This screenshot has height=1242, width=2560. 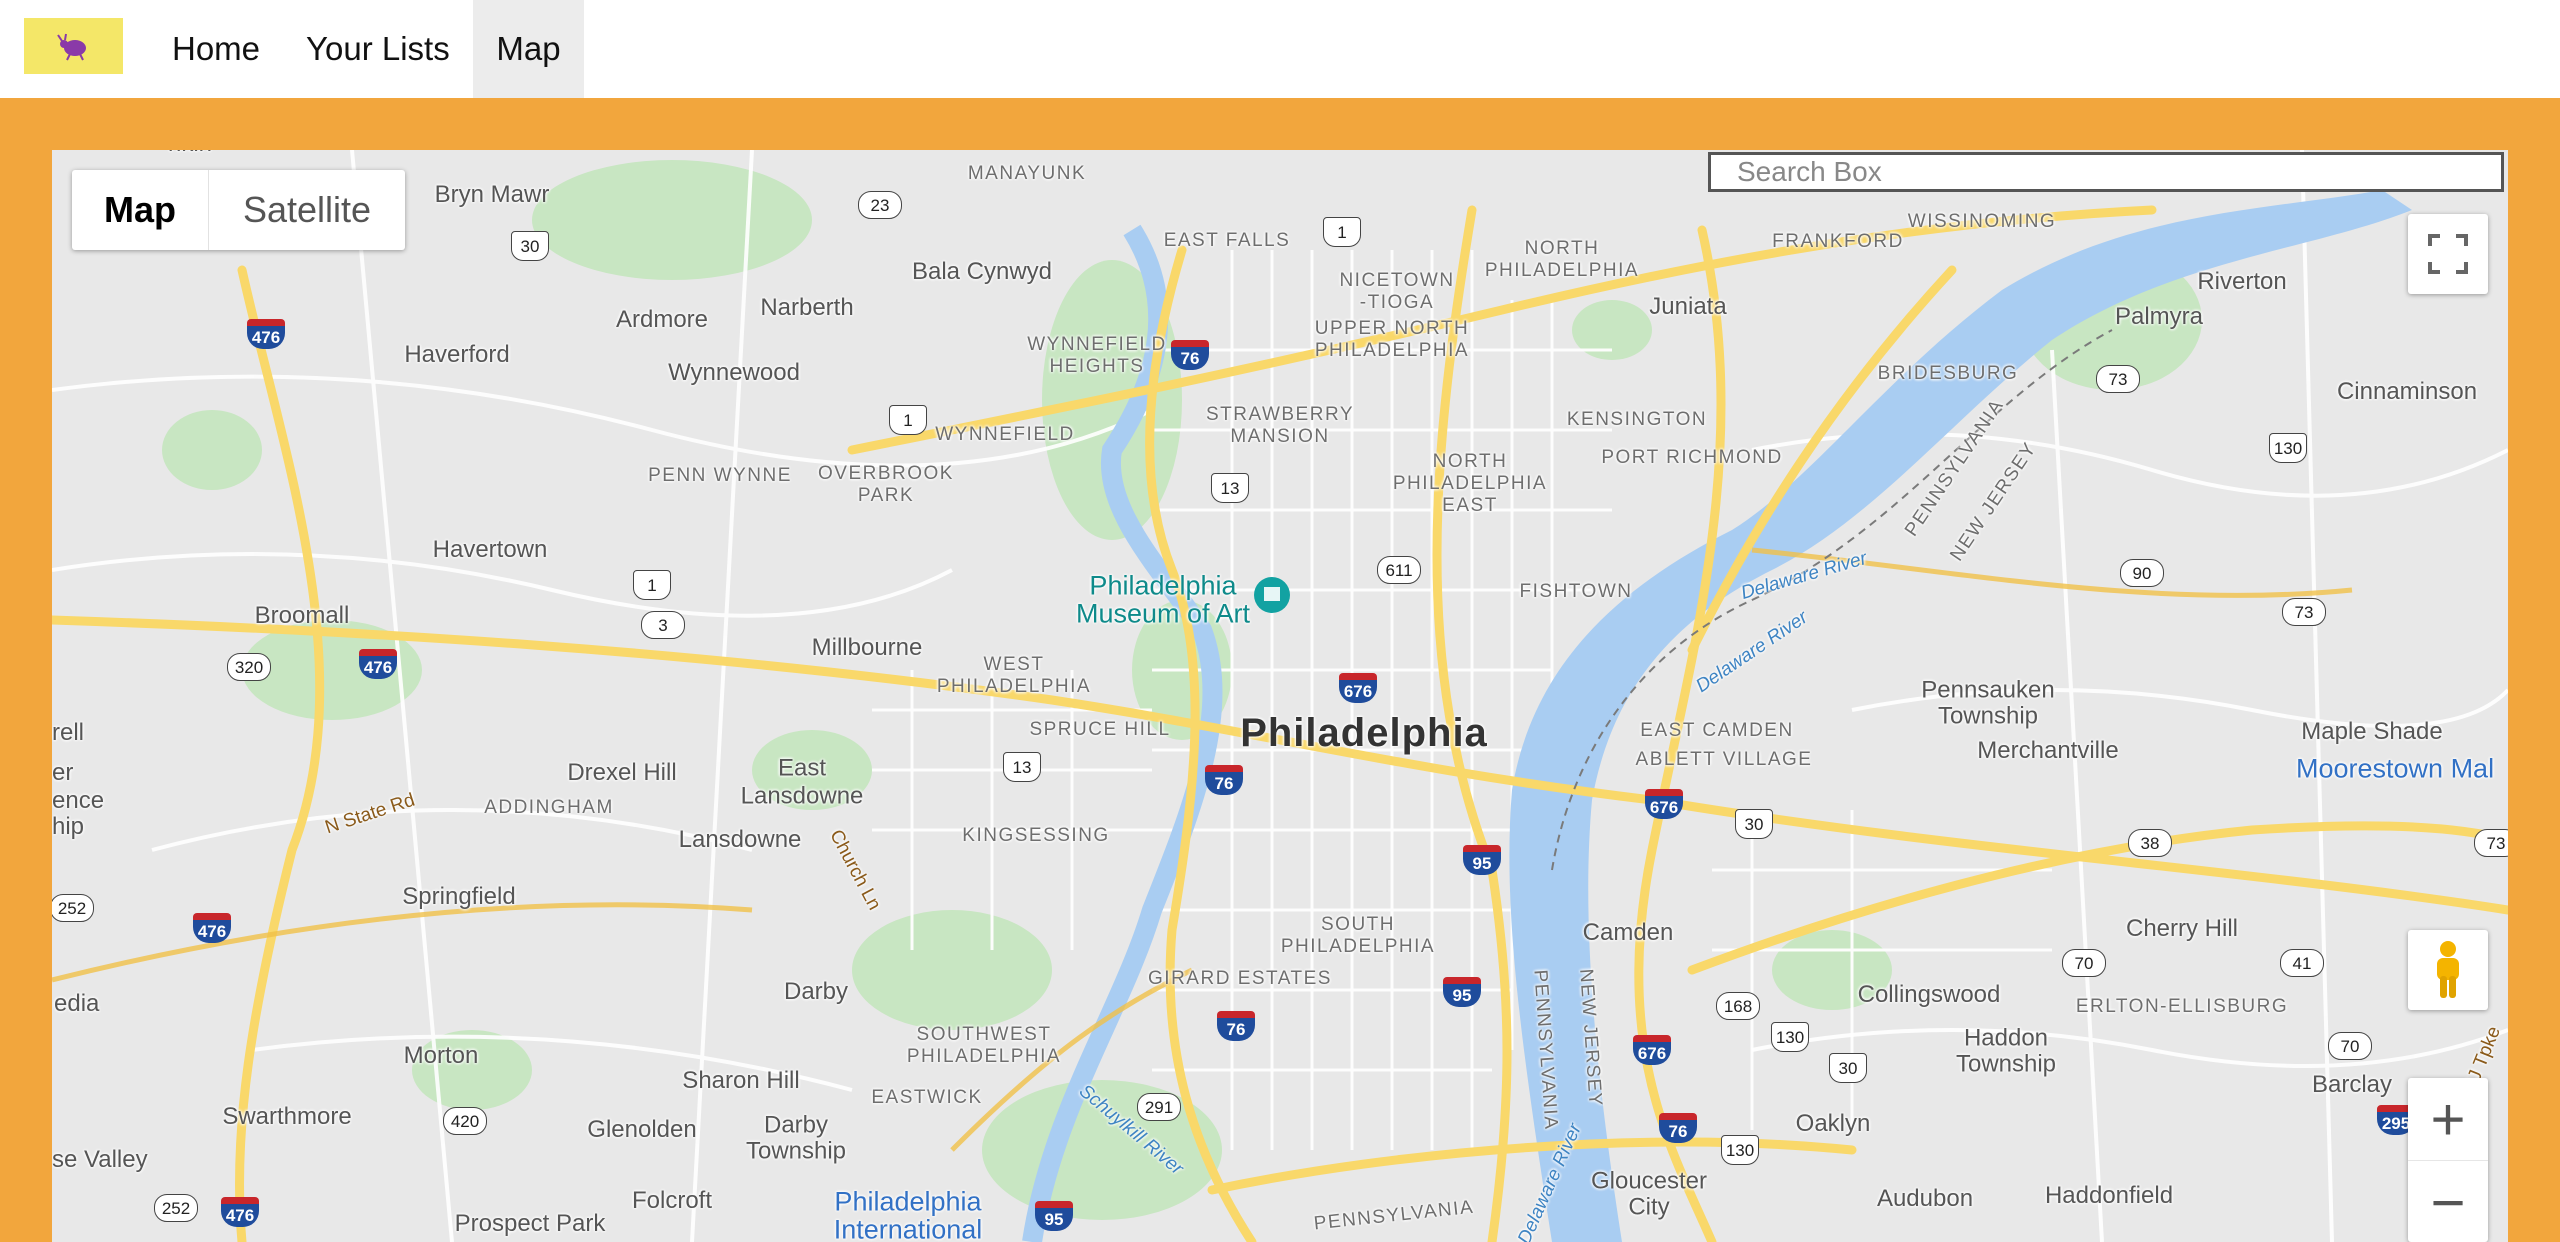 What do you see at coordinates (549, 808) in the screenshot?
I see `label-addingham: ADDINGHAM` at bounding box center [549, 808].